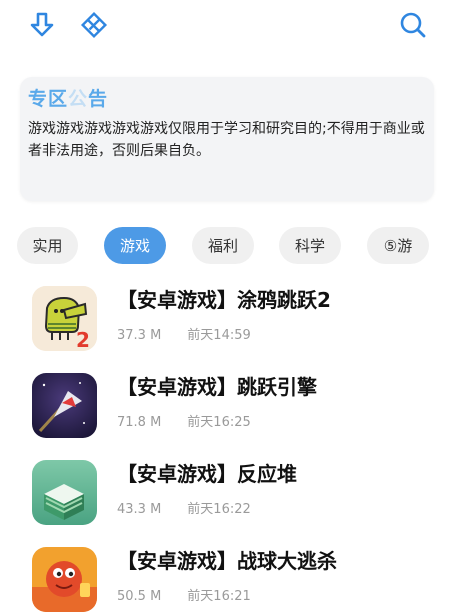 The height and width of the screenshot is (616, 450). What do you see at coordinates (64, 579) in the screenshot?
I see `battle-ball-icon` at bounding box center [64, 579].